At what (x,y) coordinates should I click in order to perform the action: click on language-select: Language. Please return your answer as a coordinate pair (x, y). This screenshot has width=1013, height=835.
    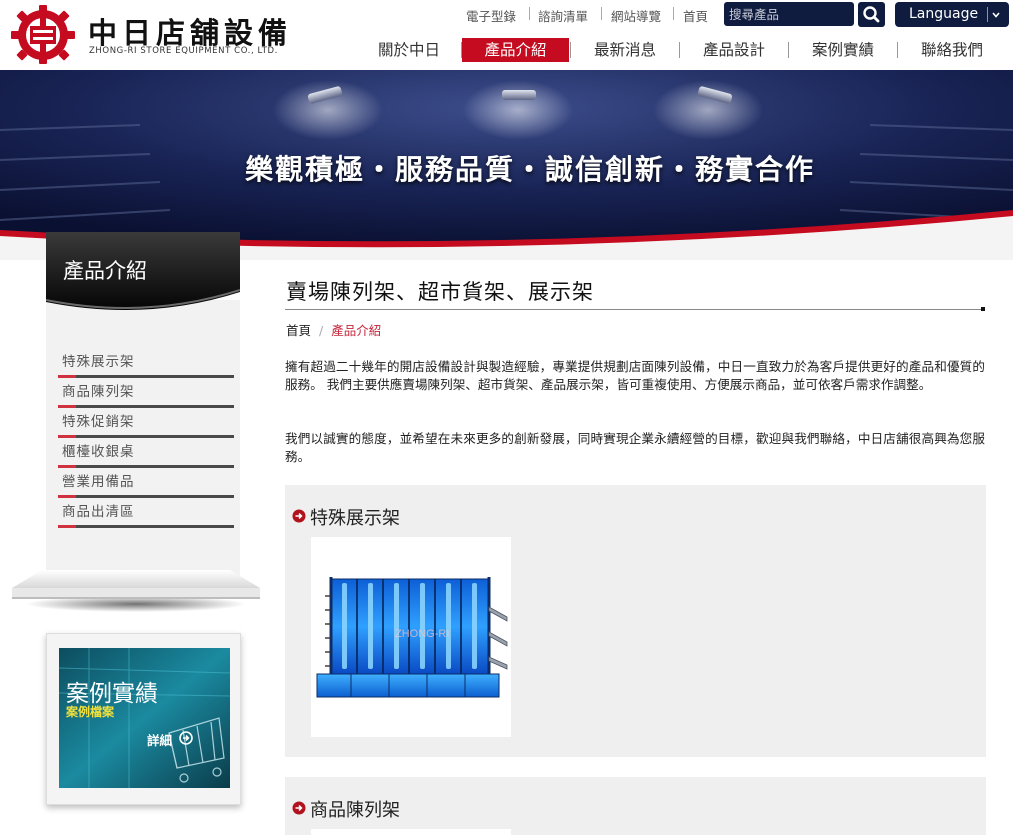
    Looking at the image, I should click on (952, 14).